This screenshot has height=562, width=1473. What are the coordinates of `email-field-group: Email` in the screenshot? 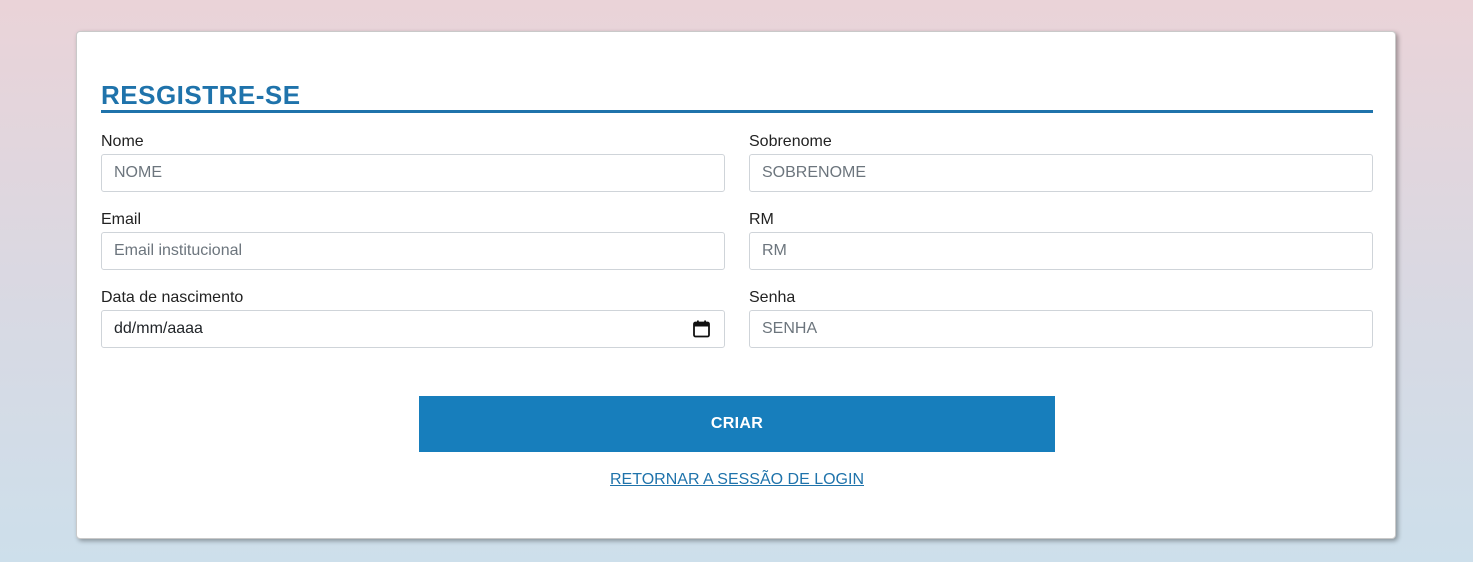 It's located at (413, 240).